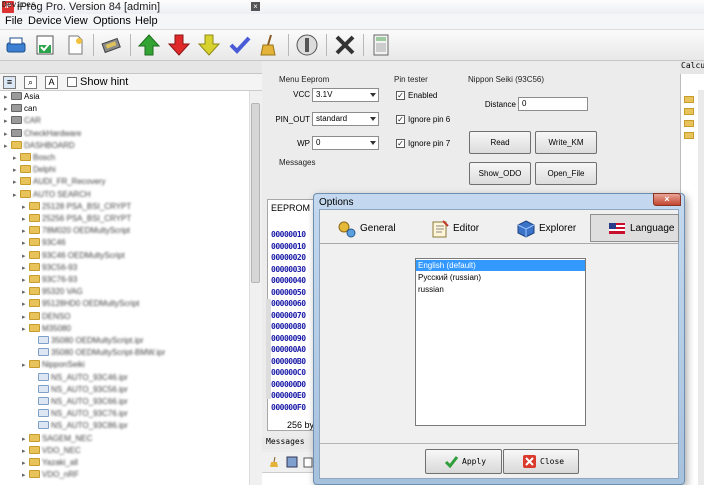 The image size is (704, 485). I want to click on tree-item: ▸ 78M020 OEDMultyScript, so click(76, 231).